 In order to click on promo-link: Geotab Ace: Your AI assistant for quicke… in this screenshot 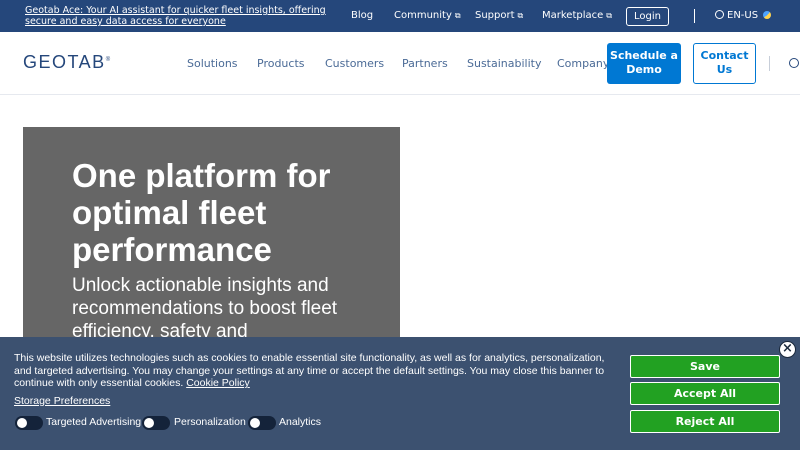, I will do `click(185, 16)`.